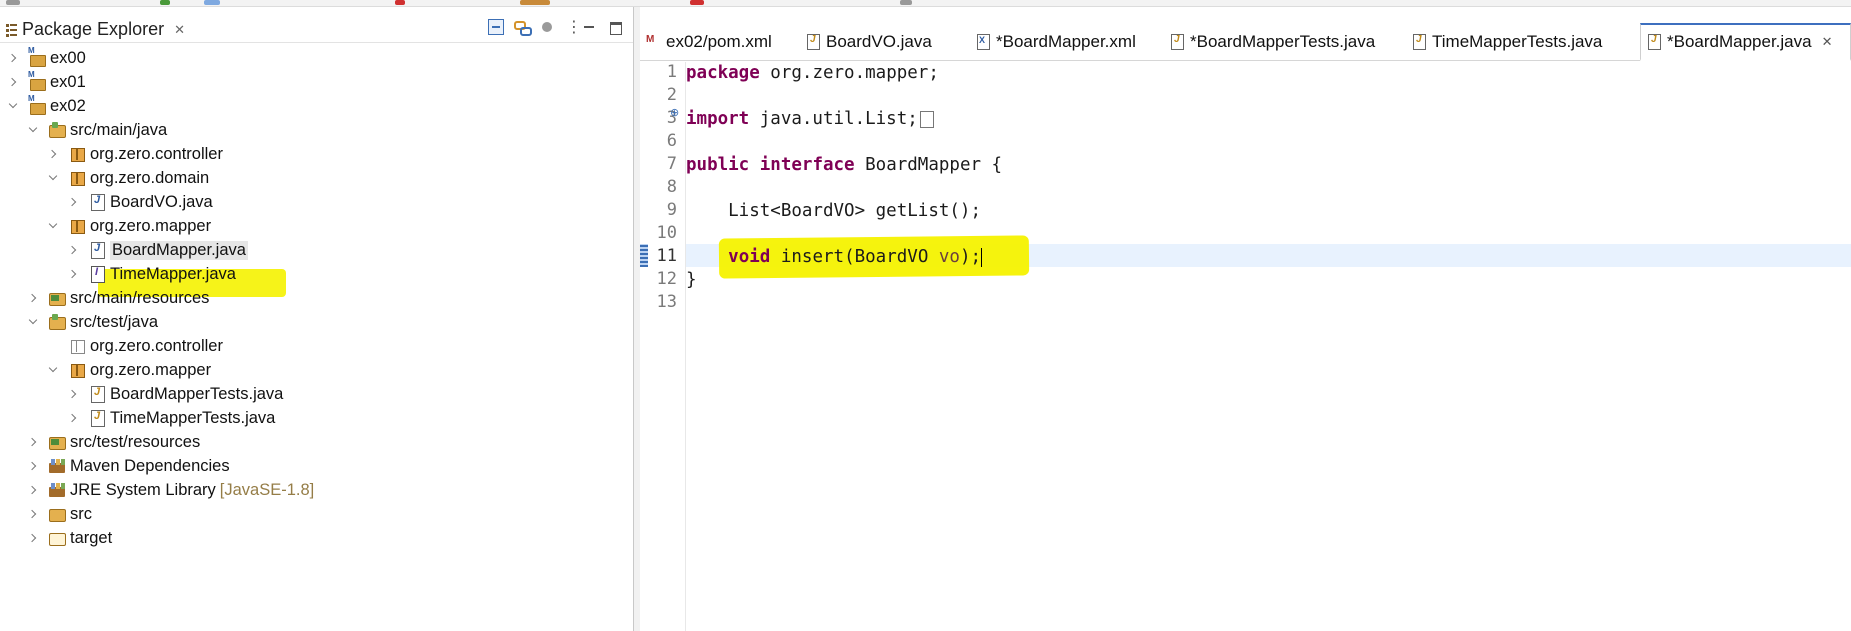  Describe the element at coordinates (46, 58) in the screenshot. I see `tree-item-ex00: ex00` at that location.